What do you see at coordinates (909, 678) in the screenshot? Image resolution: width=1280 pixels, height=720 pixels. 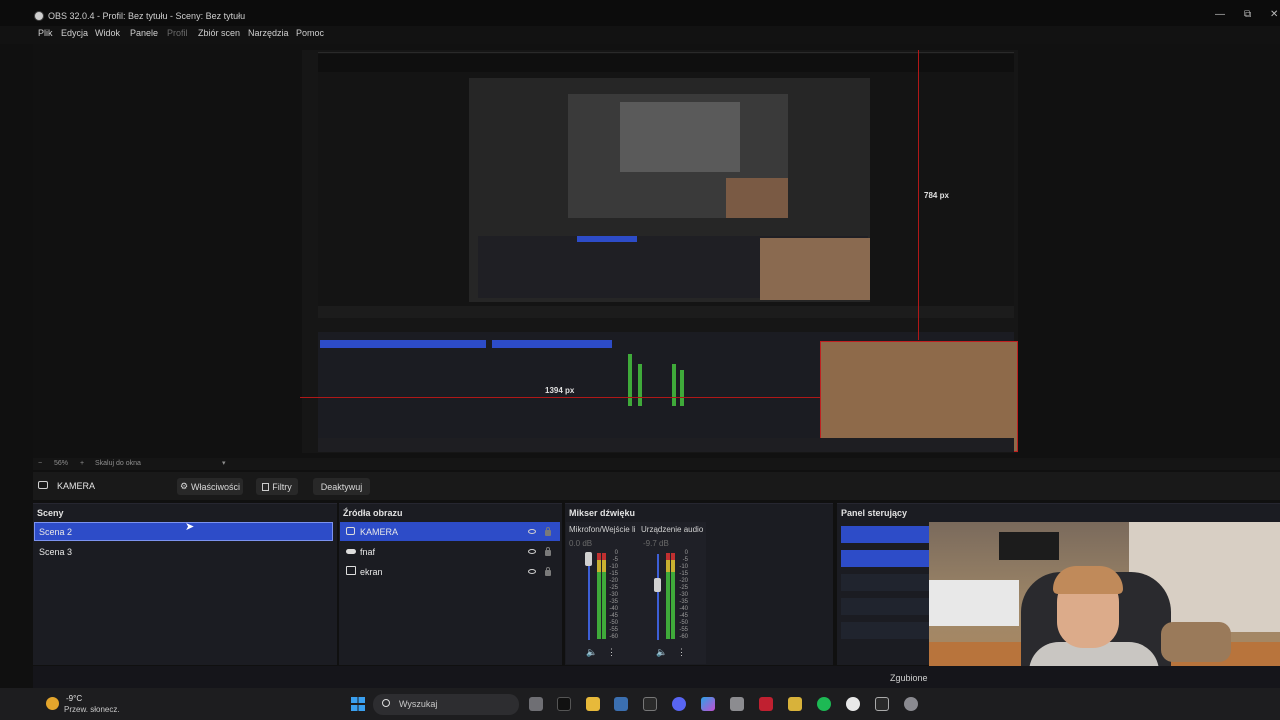 I see `status-dropped-frames: Zgubione` at bounding box center [909, 678].